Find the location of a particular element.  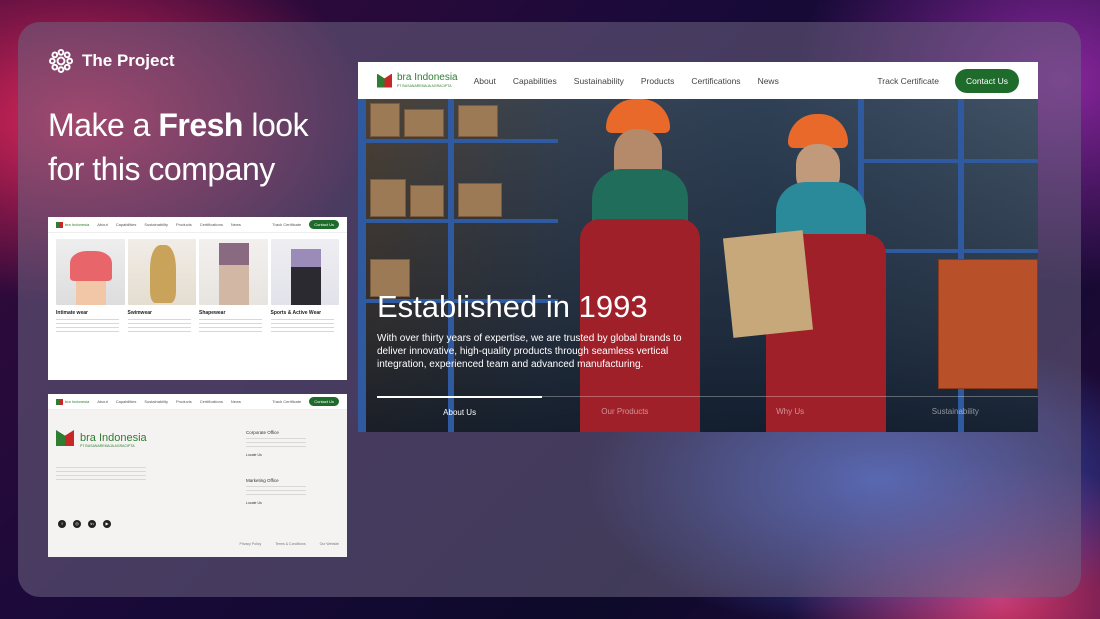

worker-left is located at coordinates (638, 265).